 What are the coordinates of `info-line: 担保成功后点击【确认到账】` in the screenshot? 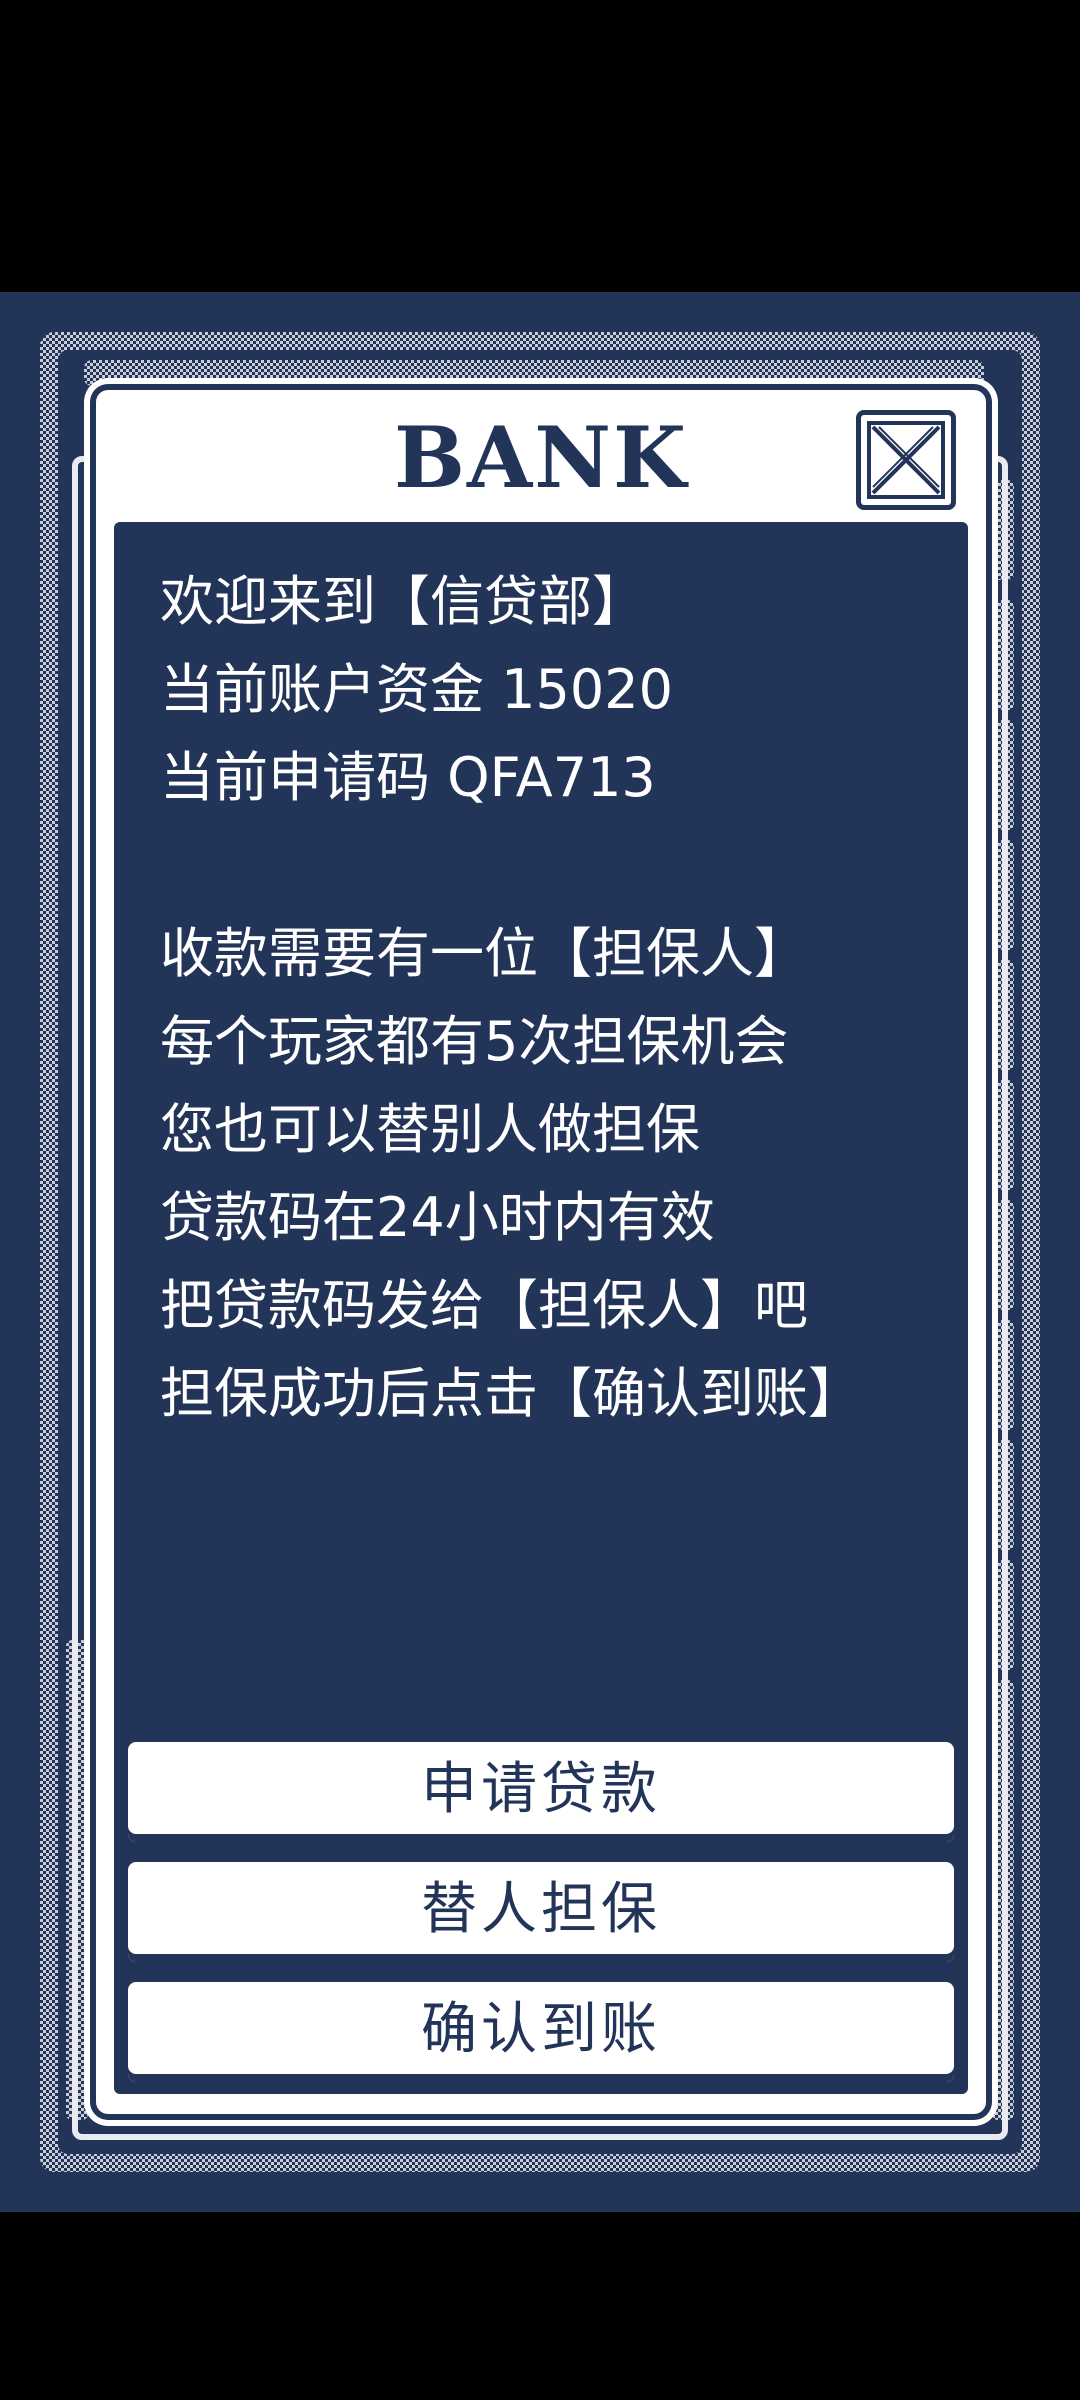 It's located at (511, 1393).